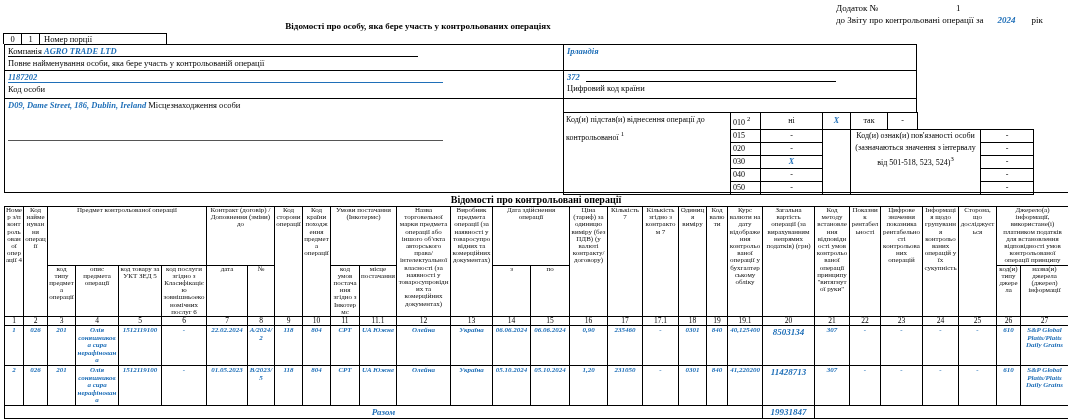 The image size is (1068, 420). Describe the element at coordinates (77, 105) in the screenshot. I see `address: D09, Dame Street, 186, Dublin, Ireland` at that location.